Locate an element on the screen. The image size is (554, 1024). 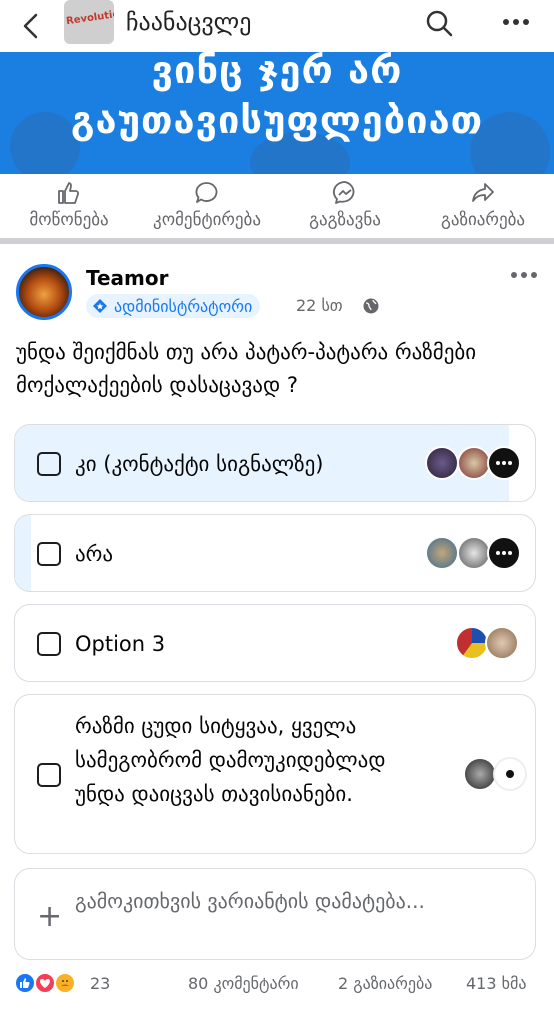
share-label: გაზიარება is located at coordinates (483, 220).